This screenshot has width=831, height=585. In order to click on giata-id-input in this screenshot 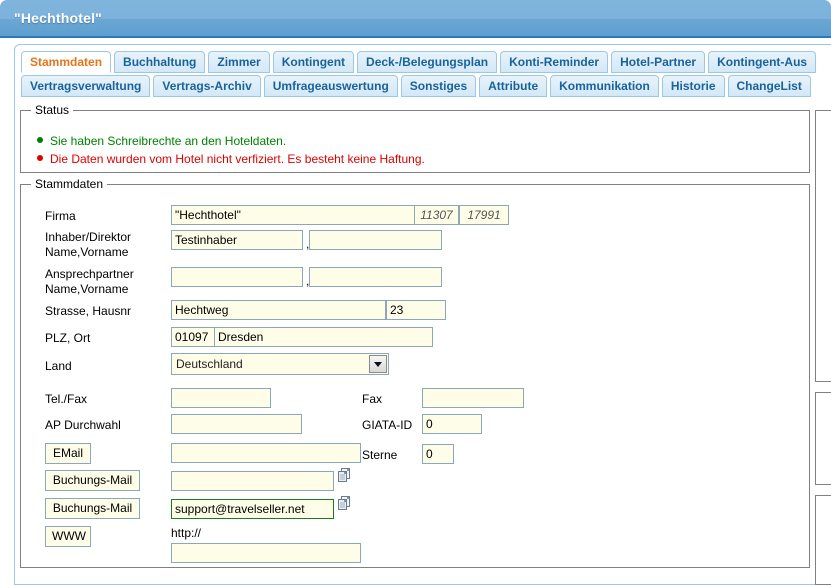, I will do `click(452, 424)`.